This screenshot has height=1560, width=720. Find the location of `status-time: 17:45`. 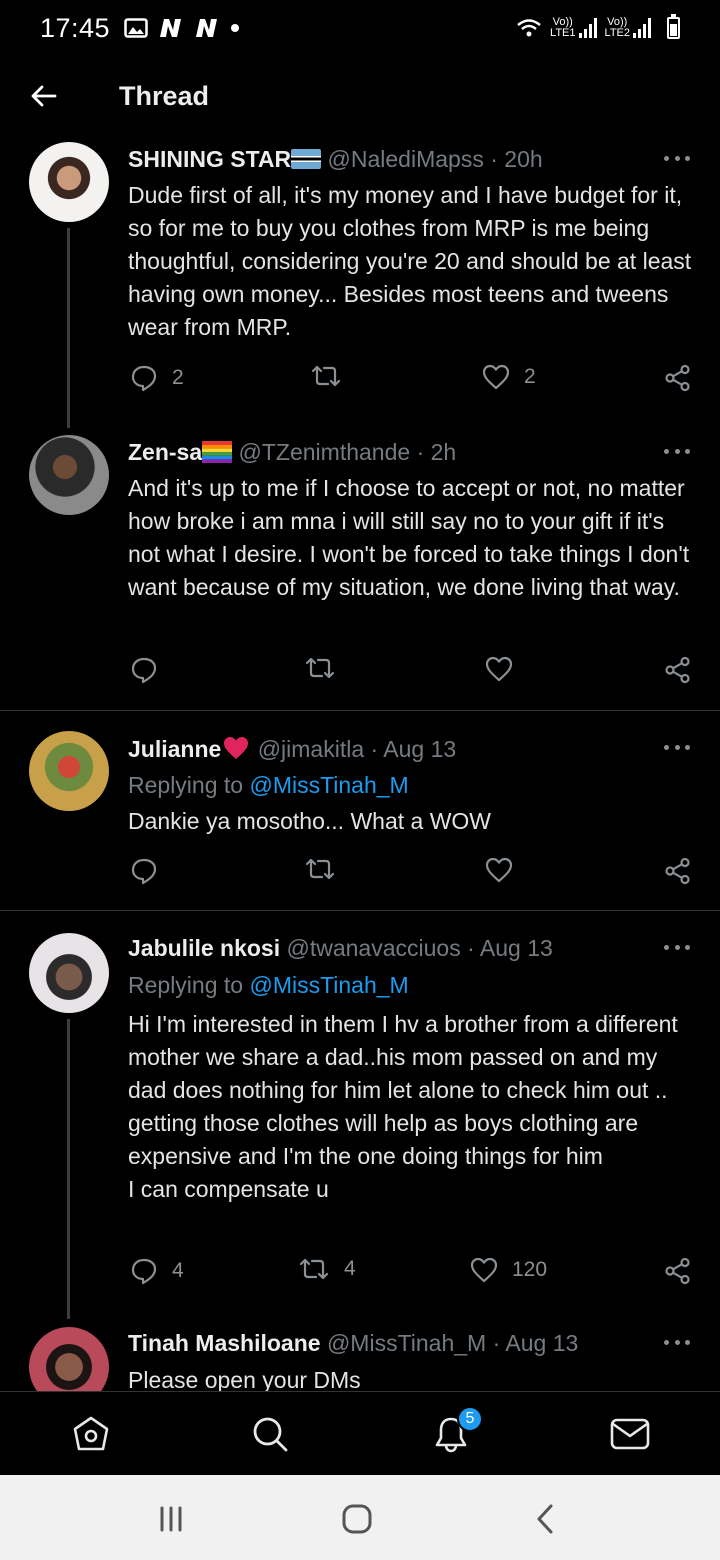

status-time: 17:45 is located at coordinates (75, 27).